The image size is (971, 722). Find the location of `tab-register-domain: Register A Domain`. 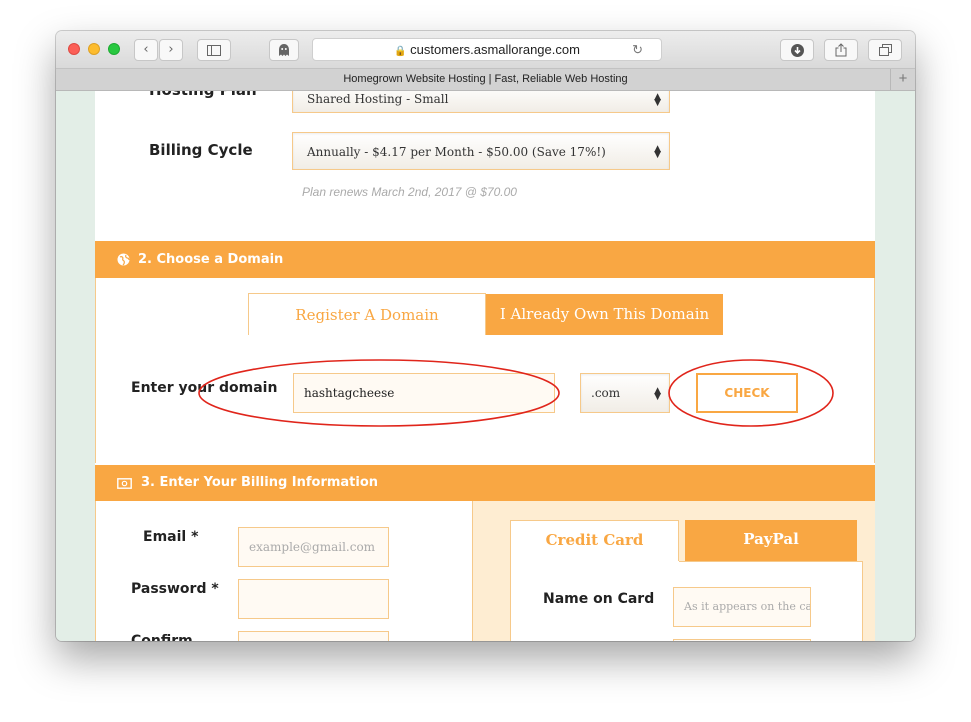

tab-register-domain: Register A Domain is located at coordinates (367, 314).